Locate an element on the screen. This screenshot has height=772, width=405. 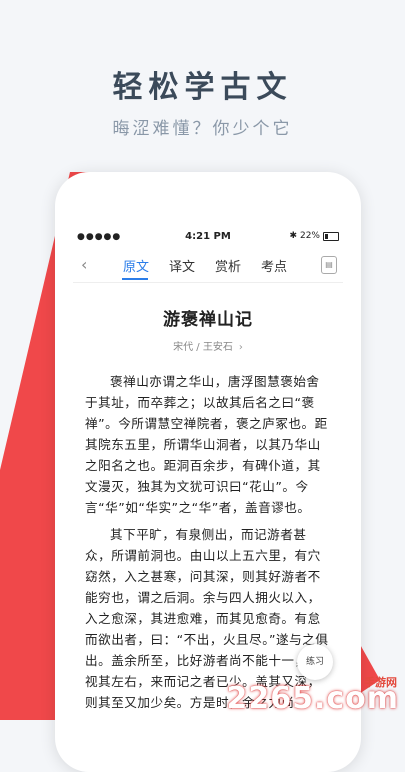
tabs: 原文 译文 赏析 考点 is located at coordinates (205, 265).